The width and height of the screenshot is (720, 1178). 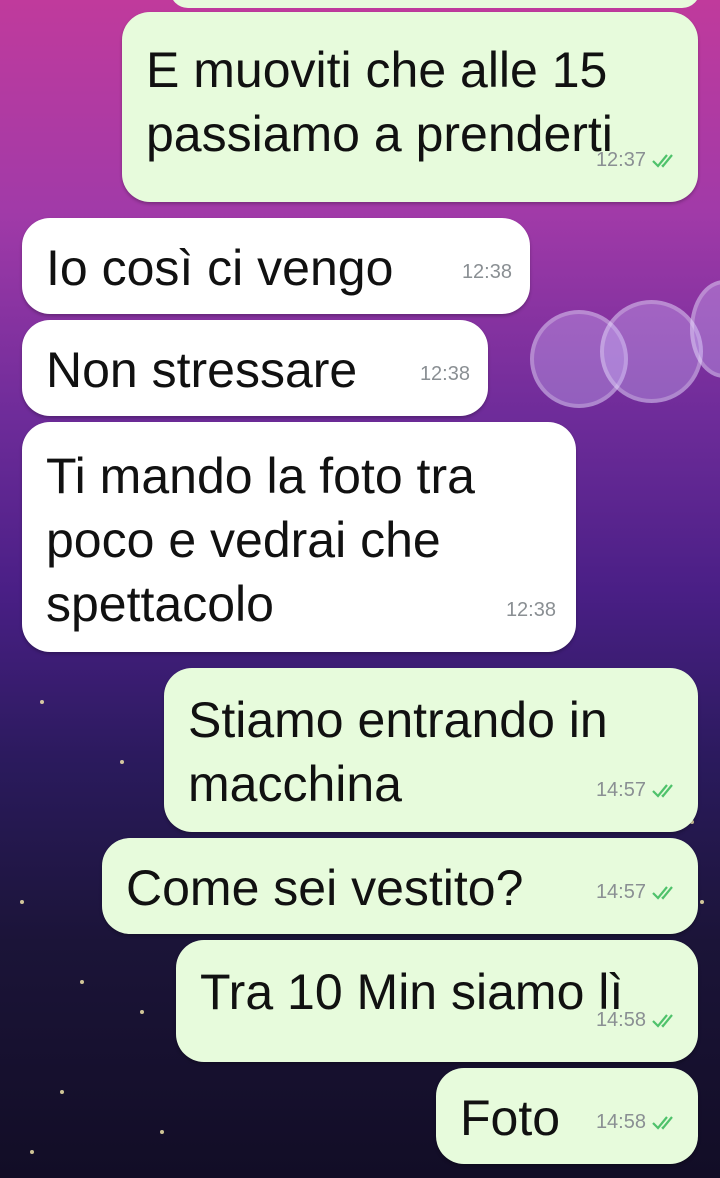 I want to click on message-bubble-outgoing: Tra 10 Min siamo lì 14:58, so click(x=437, y=1001).